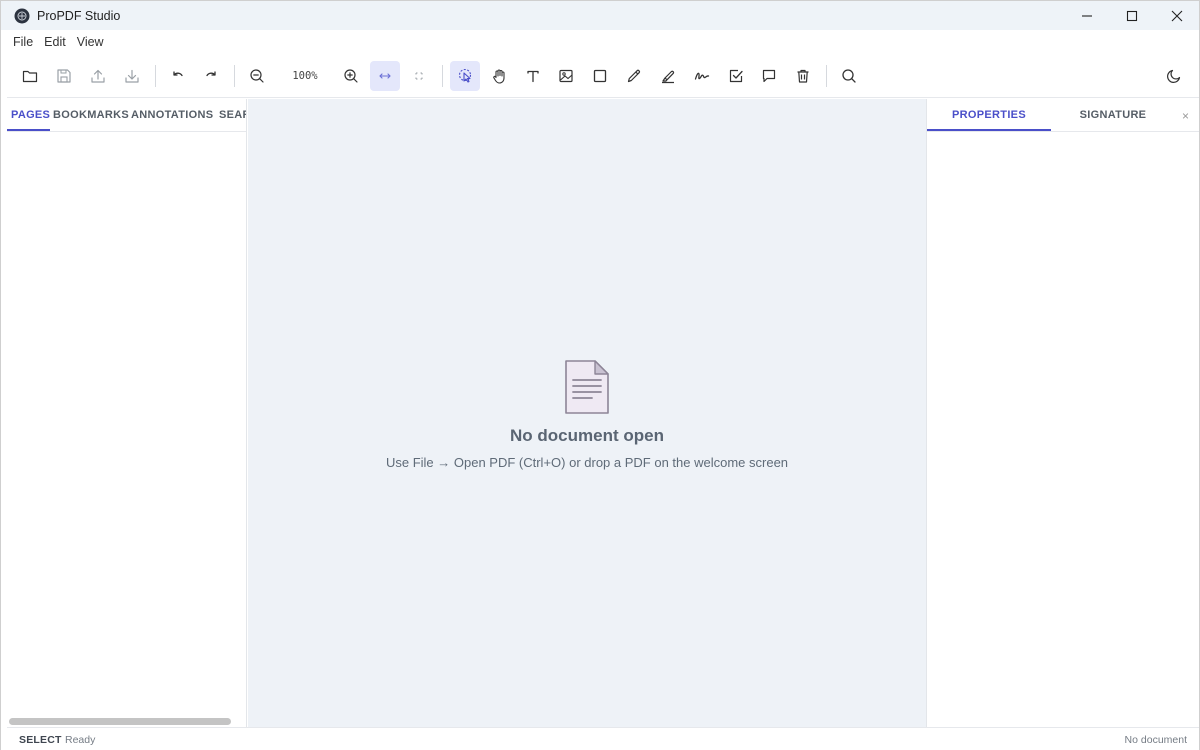 This screenshot has height=750, width=1200. I want to click on status-bar: SELECT Ready No document, so click(603, 738).